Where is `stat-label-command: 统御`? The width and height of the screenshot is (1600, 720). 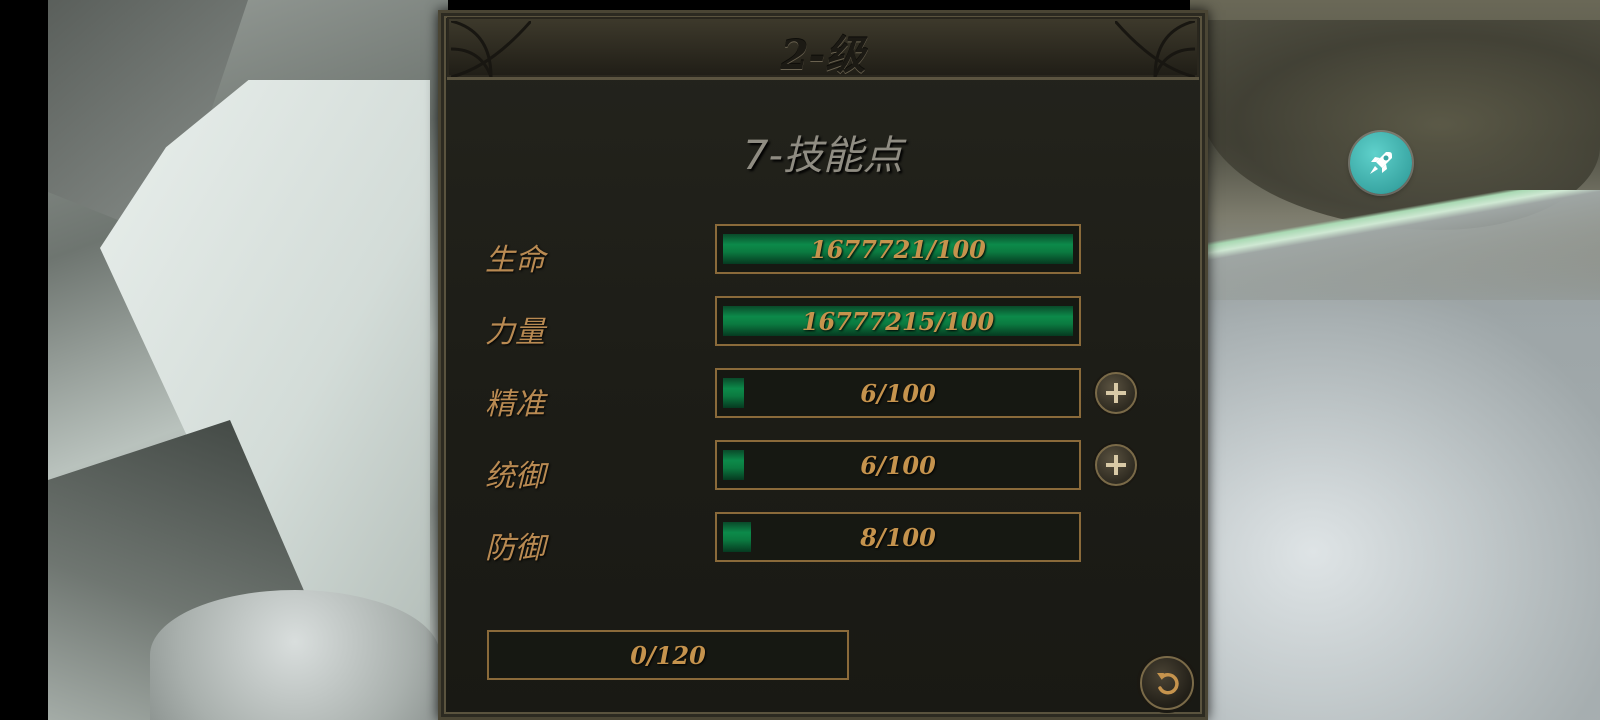 stat-label-command: 统御 is located at coordinates (515, 476).